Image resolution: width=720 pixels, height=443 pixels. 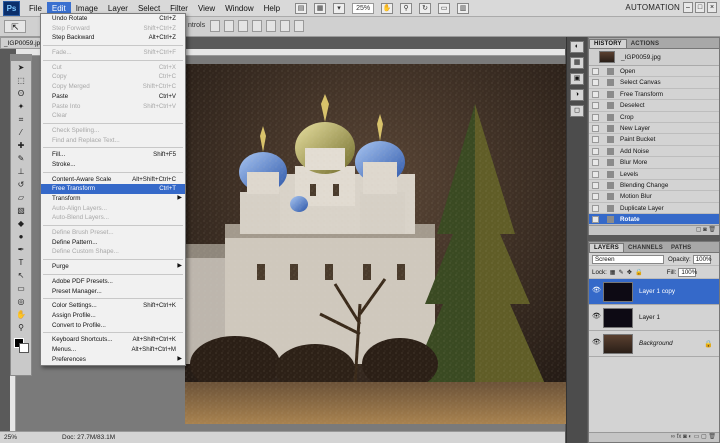 I want to click on layer-row: 👁 Layer 1 copy, so click(x=654, y=292).